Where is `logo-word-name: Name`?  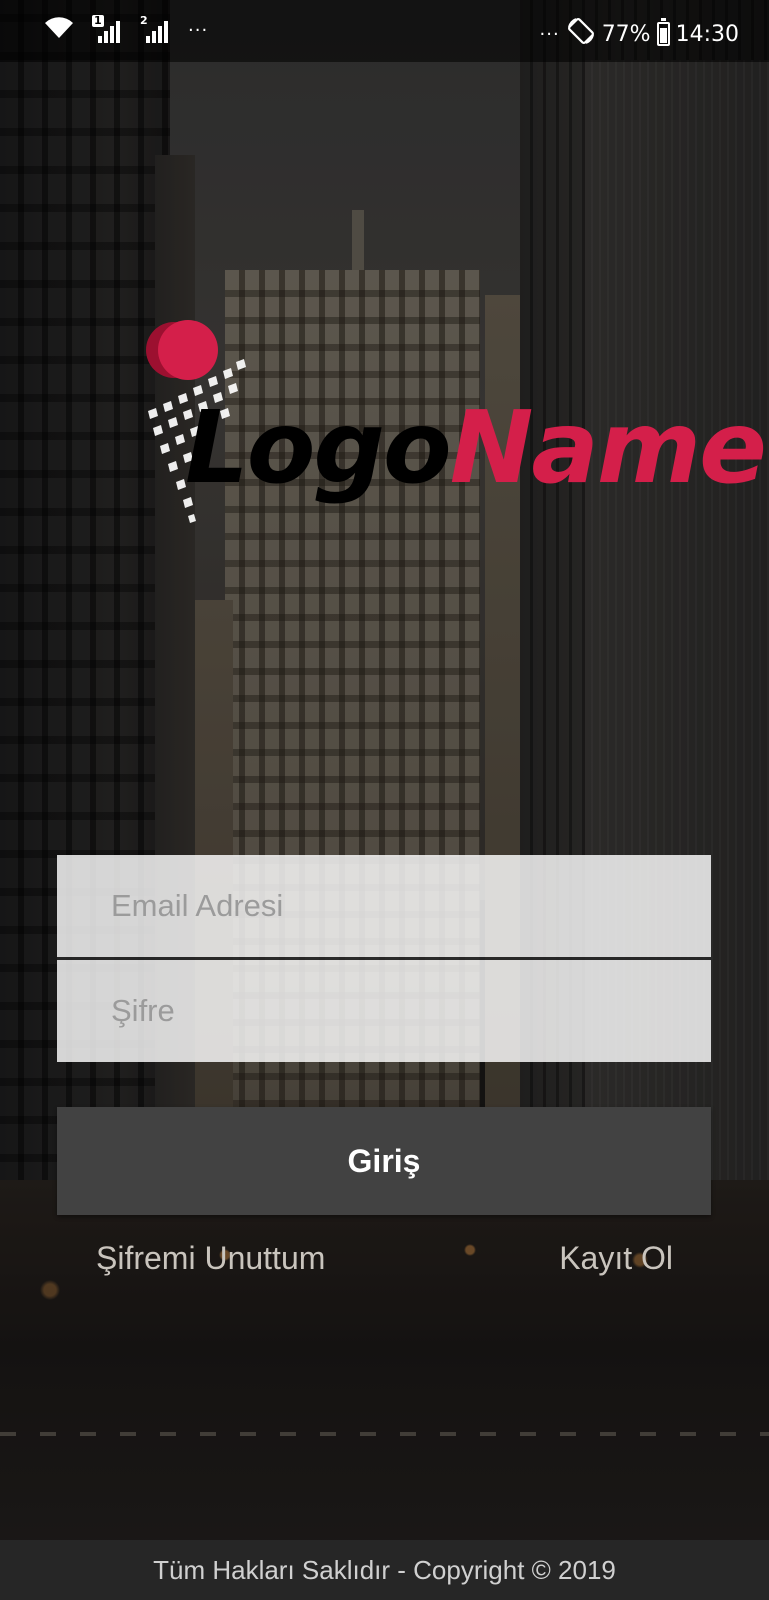 logo-word-name: Name is located at coordinates (608, 447).